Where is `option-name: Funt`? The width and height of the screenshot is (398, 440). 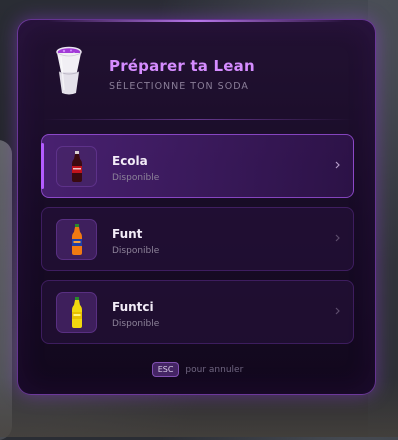
option-name: Funt is located at coordinates (127, 234).